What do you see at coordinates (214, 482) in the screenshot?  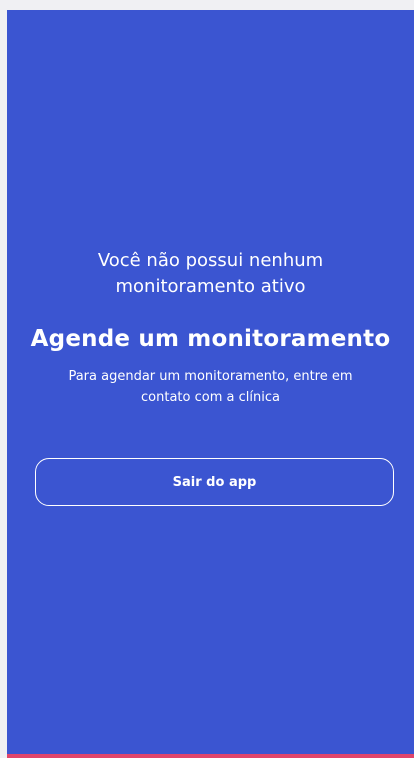 I see `exit-app-button: Sair do app` at bounding box center [214, 482].